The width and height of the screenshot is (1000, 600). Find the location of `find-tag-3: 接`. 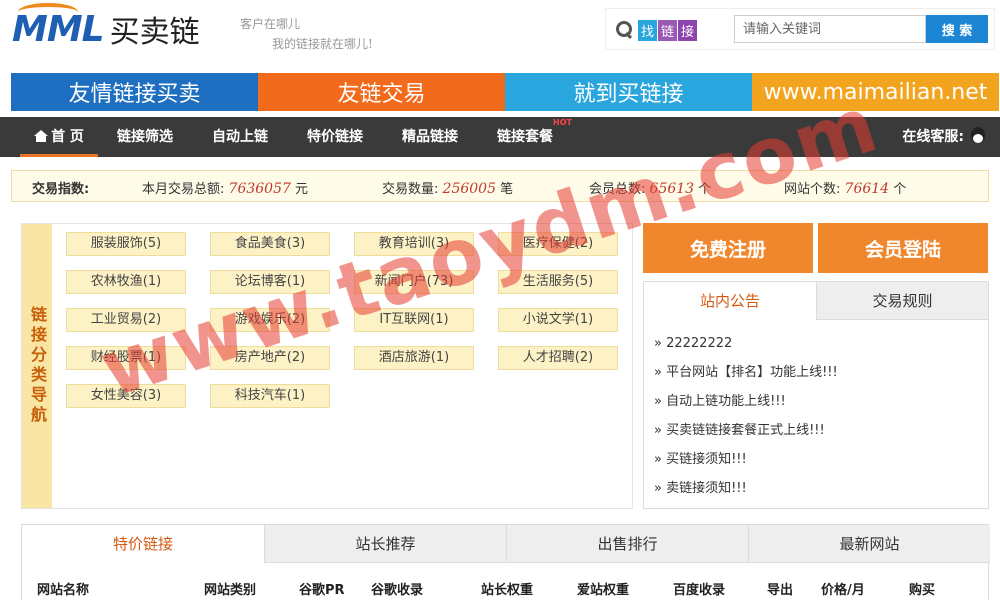

find-tag-3: 接 is located at coordinates (688, 30).